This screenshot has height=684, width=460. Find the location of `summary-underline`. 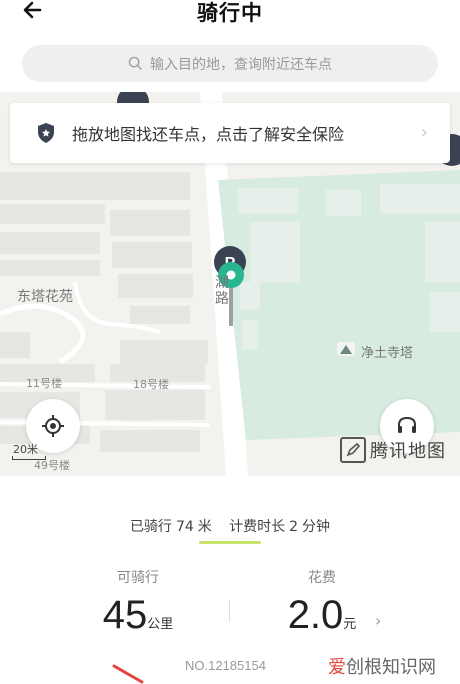

summary-underline is located at coordinates (230, 542).